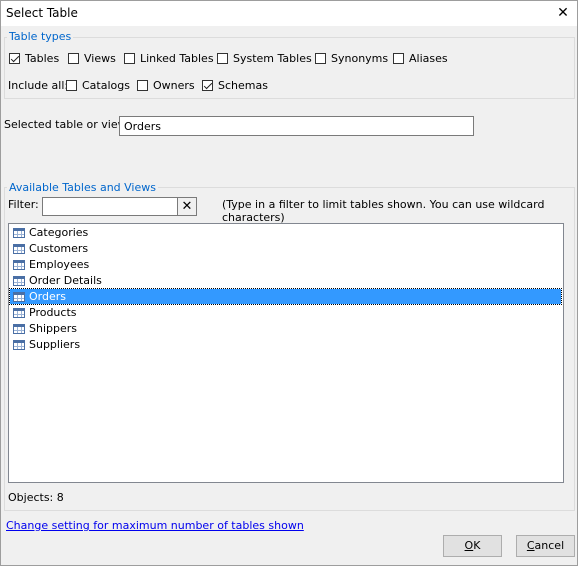 Image resolution: width=580 pixels, height=567 pixels. I want to click on list-item-label: Categories, so click(59, 232).